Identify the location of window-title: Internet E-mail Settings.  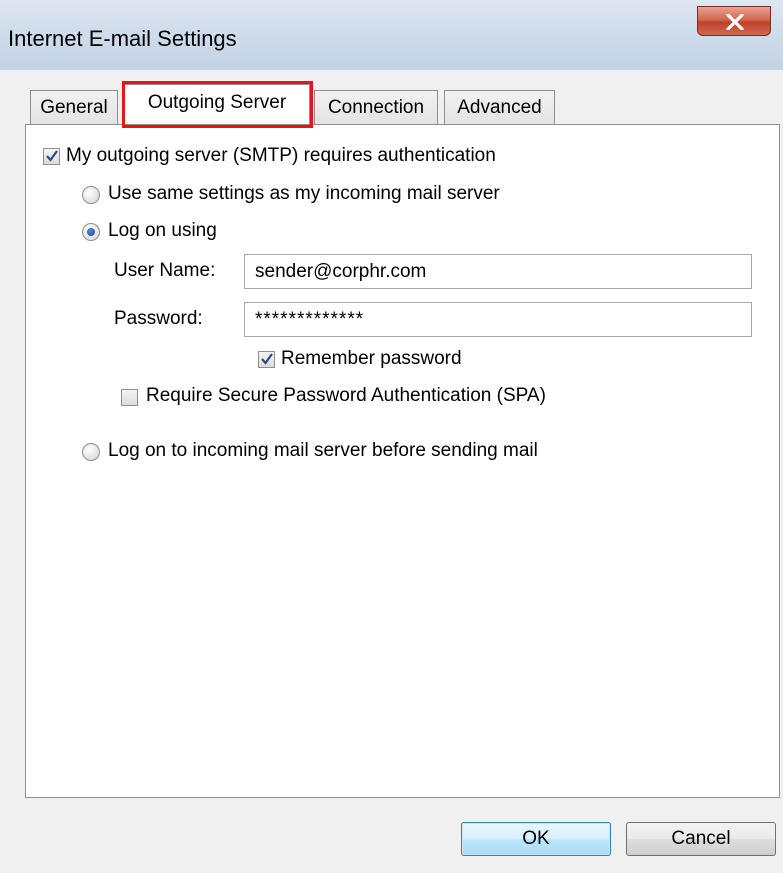
(122, 38).